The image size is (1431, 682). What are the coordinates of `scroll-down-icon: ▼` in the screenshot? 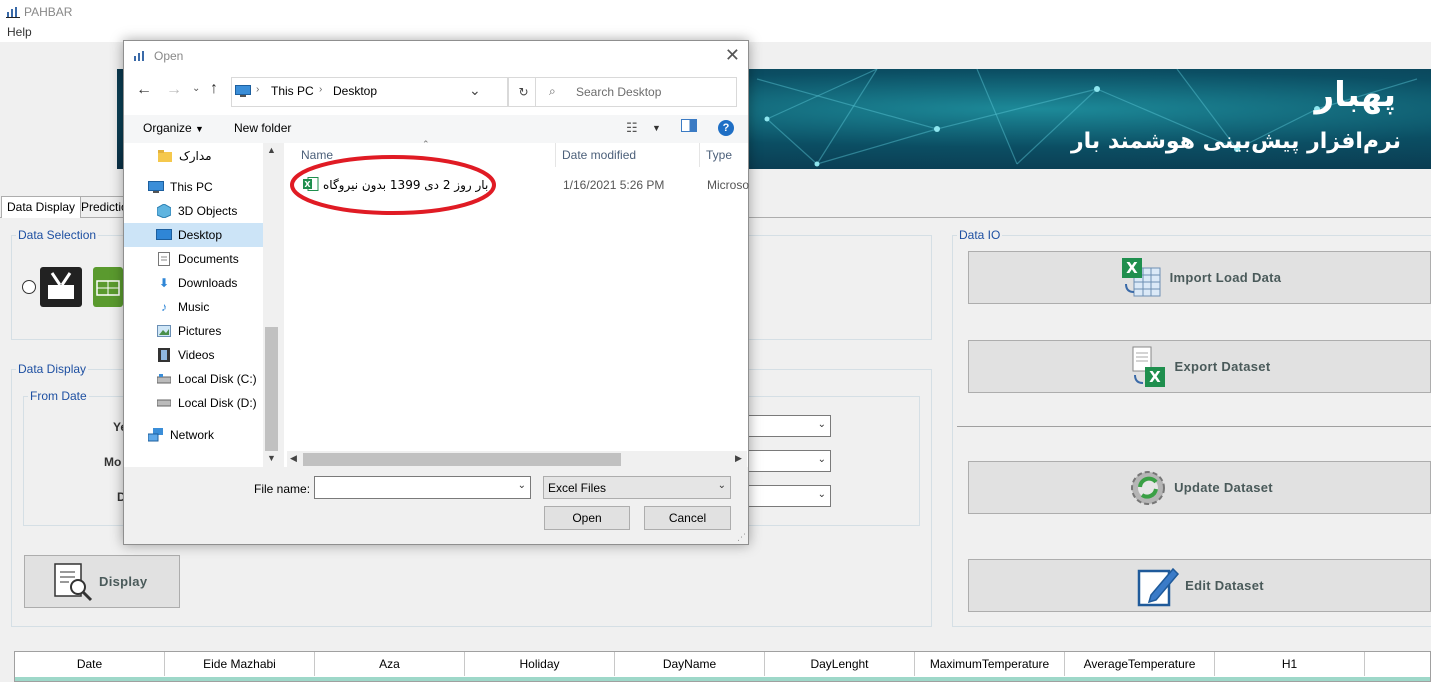 It's located at (271, 458).